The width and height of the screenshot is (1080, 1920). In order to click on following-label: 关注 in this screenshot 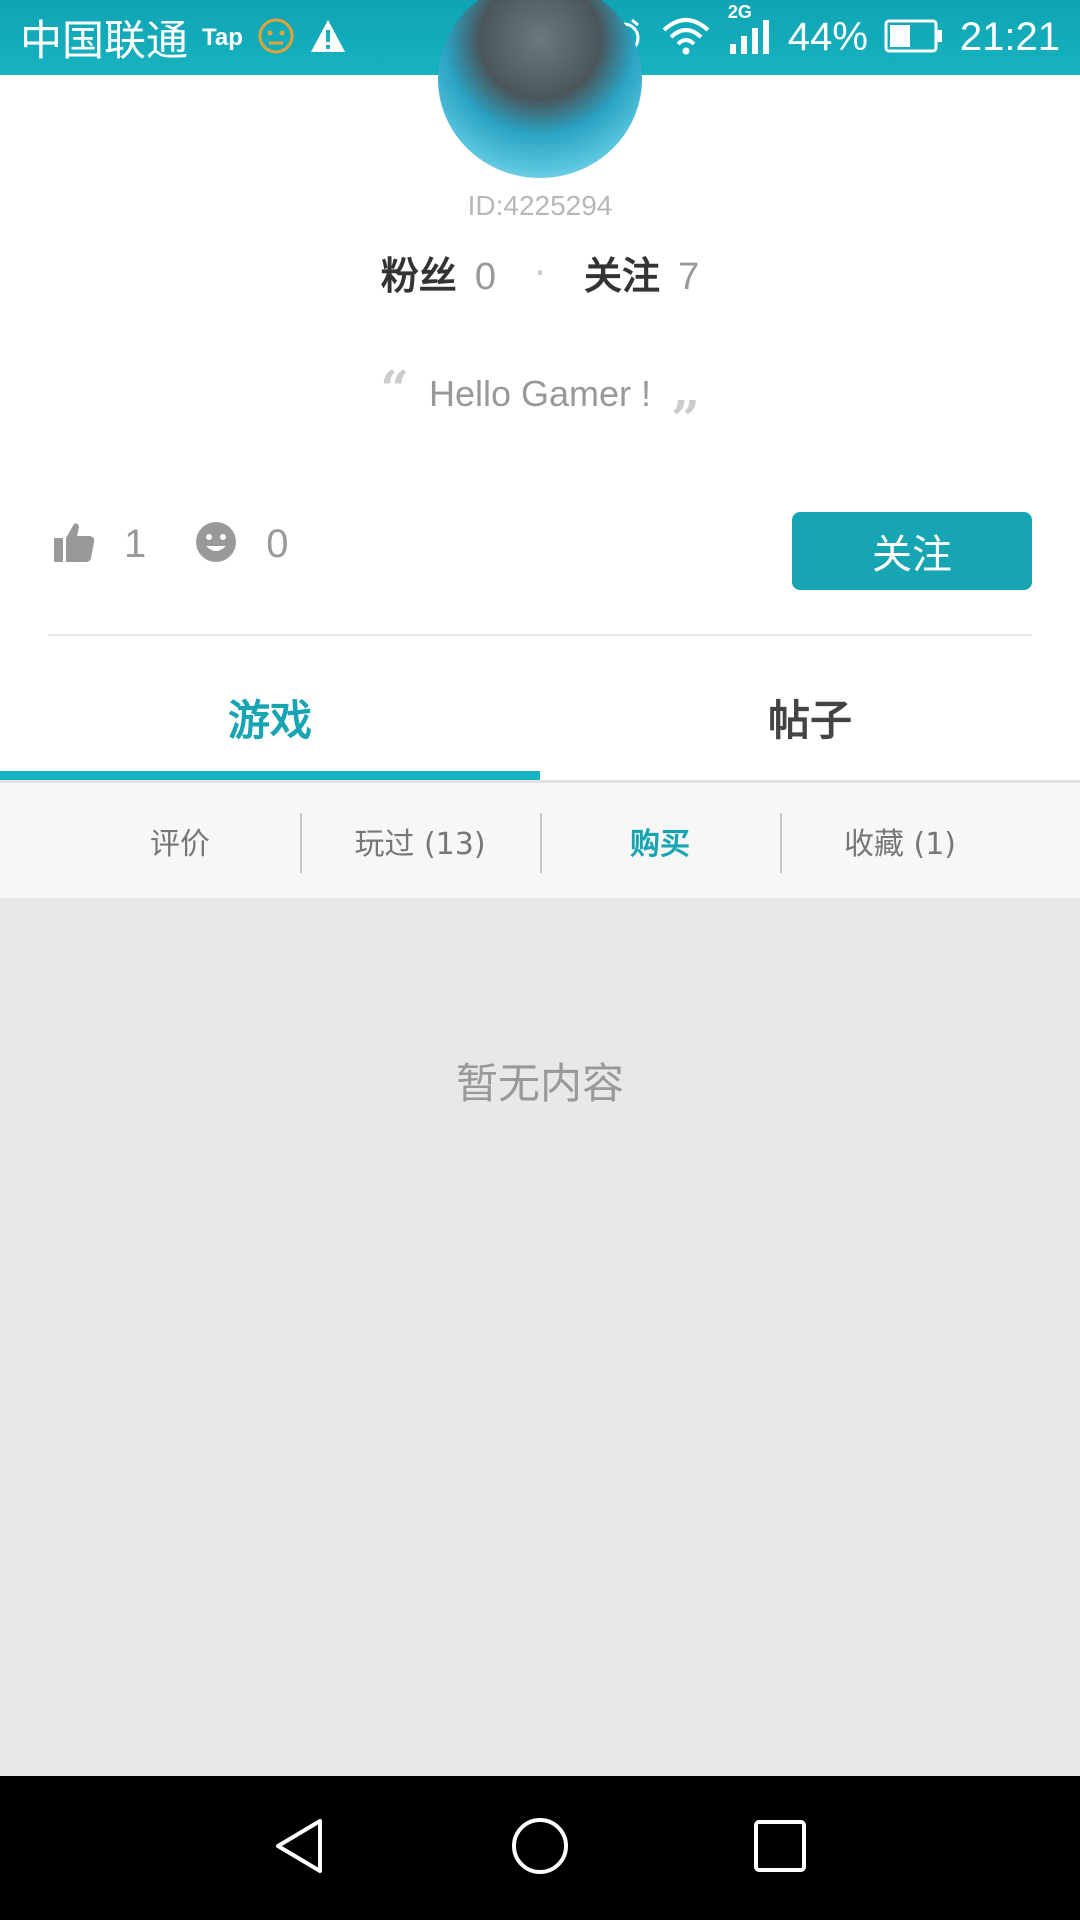, I will do `click(622, 276)`.